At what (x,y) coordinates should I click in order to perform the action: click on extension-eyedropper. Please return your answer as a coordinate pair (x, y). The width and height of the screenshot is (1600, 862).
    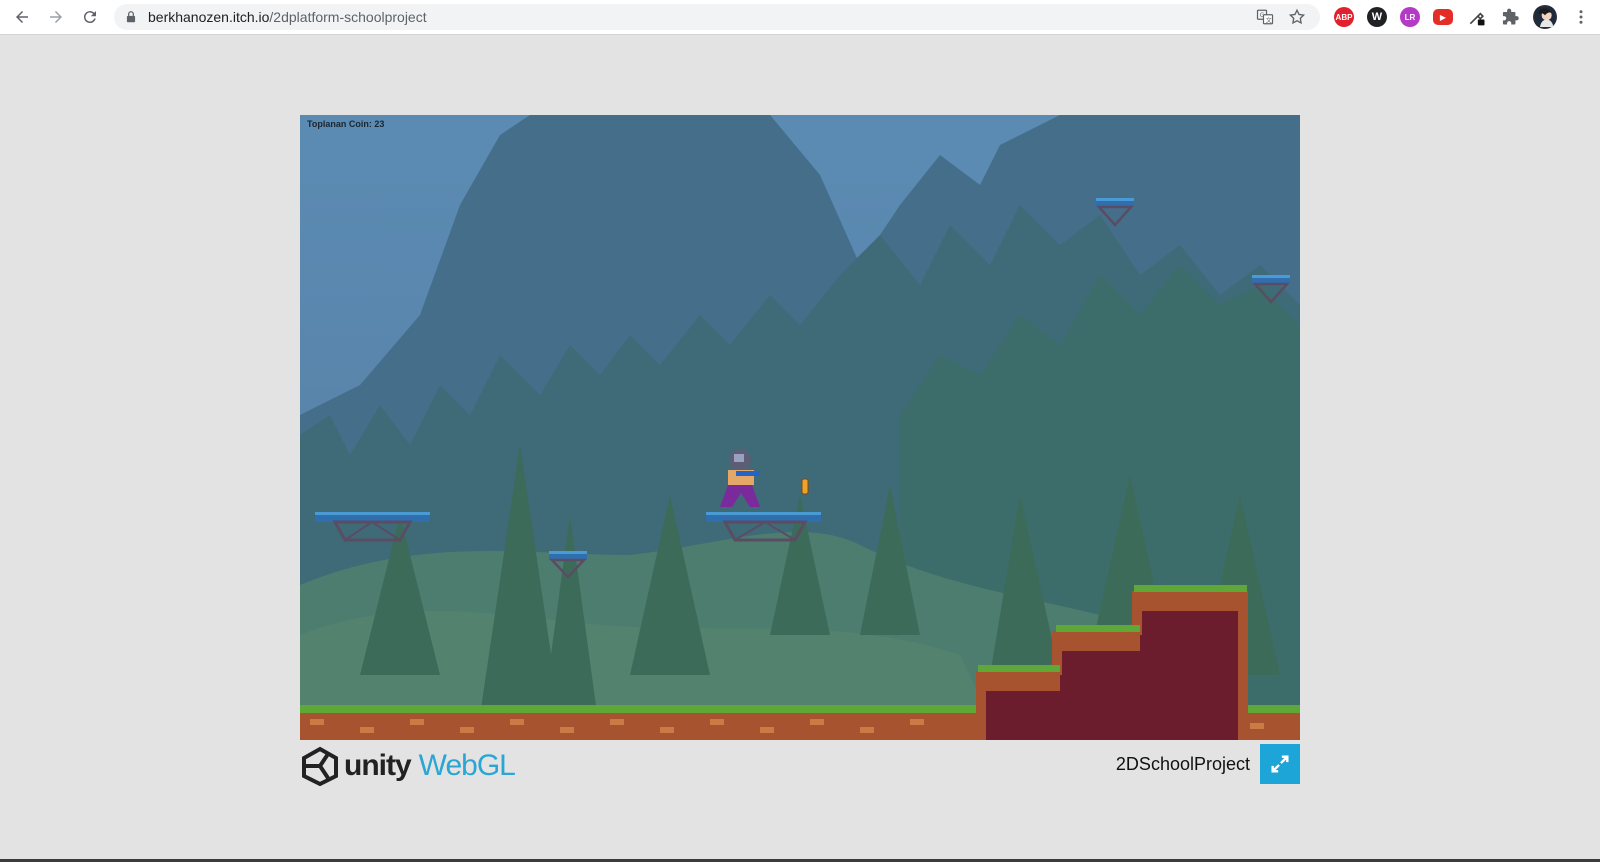
    Looking at the image, I should click on (1477, 17).